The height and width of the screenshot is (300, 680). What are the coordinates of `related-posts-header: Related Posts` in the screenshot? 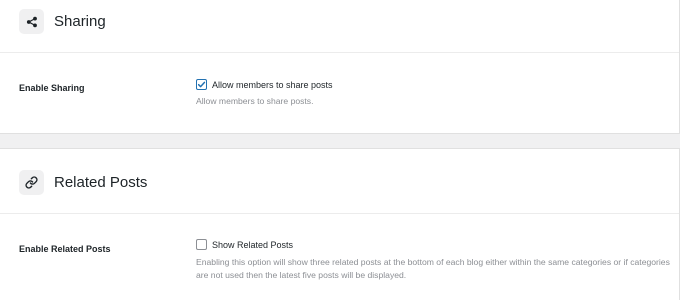 It's located at (83, 182).